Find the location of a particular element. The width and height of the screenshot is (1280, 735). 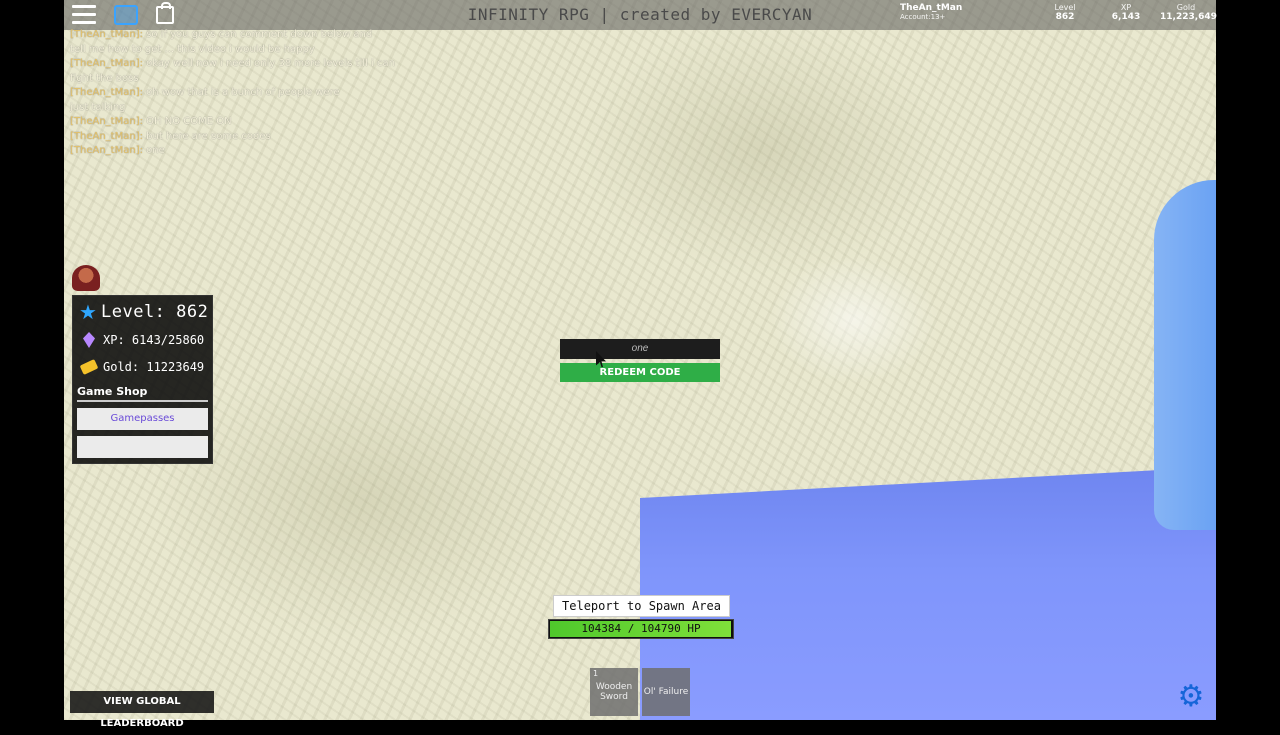

letterbox-right is located at coordinates (1248, 360).